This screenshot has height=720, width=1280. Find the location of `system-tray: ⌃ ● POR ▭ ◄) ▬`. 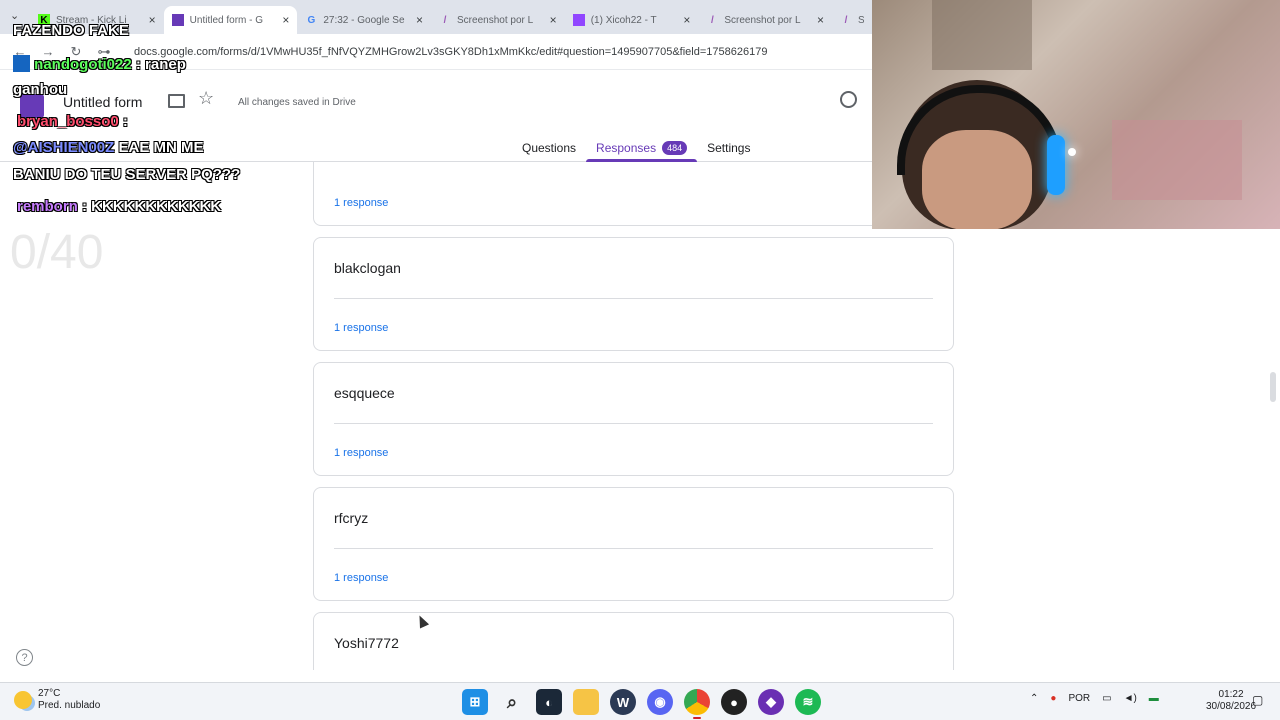

system-tray: ⌃ ● POR ▭ ◄) ▬ is located at coordinates (1094, 698).